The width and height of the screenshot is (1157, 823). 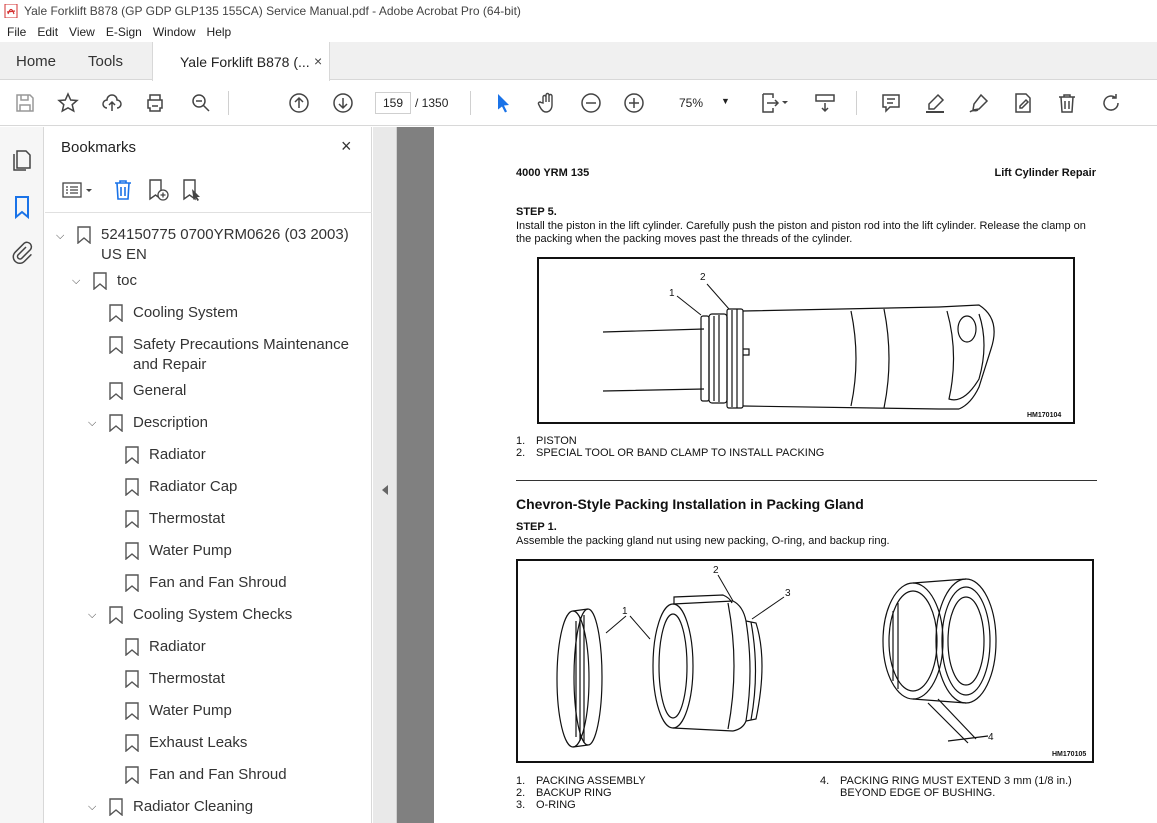 What do you see at coordinates (195, 807) in the screenshot?
I see `bookmark-item: ⌵ Radiator Cleaning` at bounding box center [195, 807].